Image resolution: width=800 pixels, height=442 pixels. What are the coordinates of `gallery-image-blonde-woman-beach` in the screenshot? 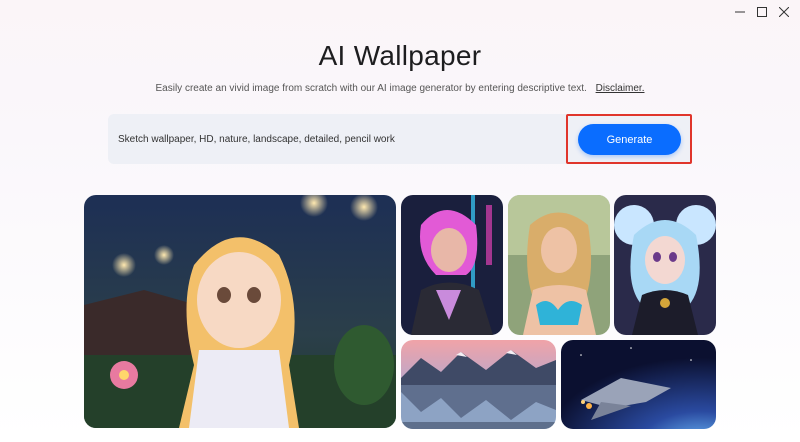 It's located at (559, 265).